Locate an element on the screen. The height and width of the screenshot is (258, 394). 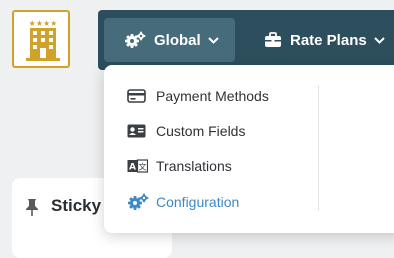
language-icon: A 文 is located at coordinates (137, 166).